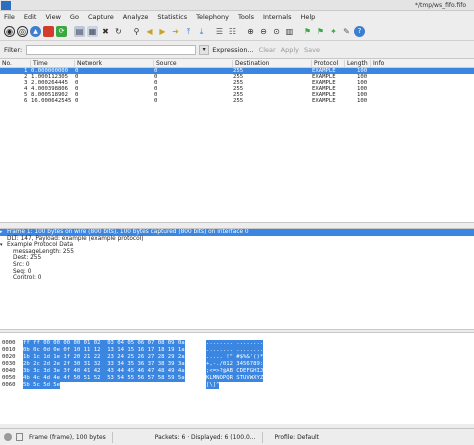  What do you see at coordinates (237, 258) in the screenshot?
I see `detail-line: Dest: 255` at bounding box center [237, 258].